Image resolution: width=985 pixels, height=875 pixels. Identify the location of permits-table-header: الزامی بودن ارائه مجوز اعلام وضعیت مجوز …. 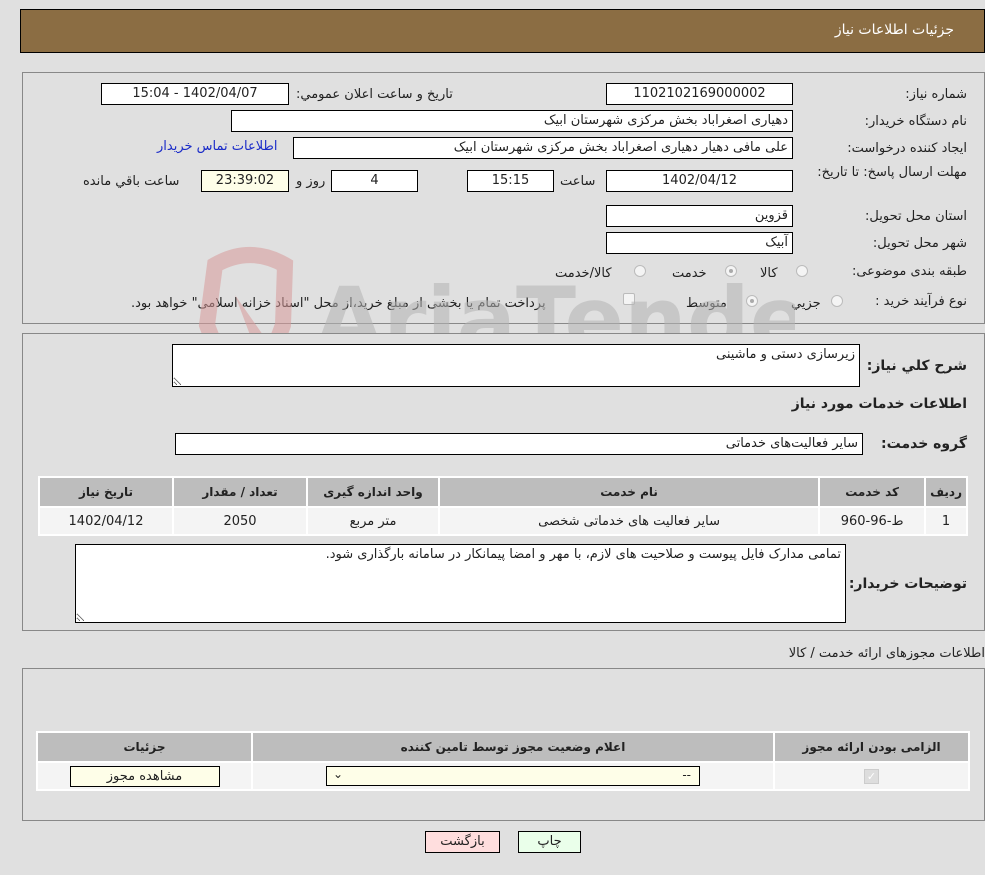
(503, 747).